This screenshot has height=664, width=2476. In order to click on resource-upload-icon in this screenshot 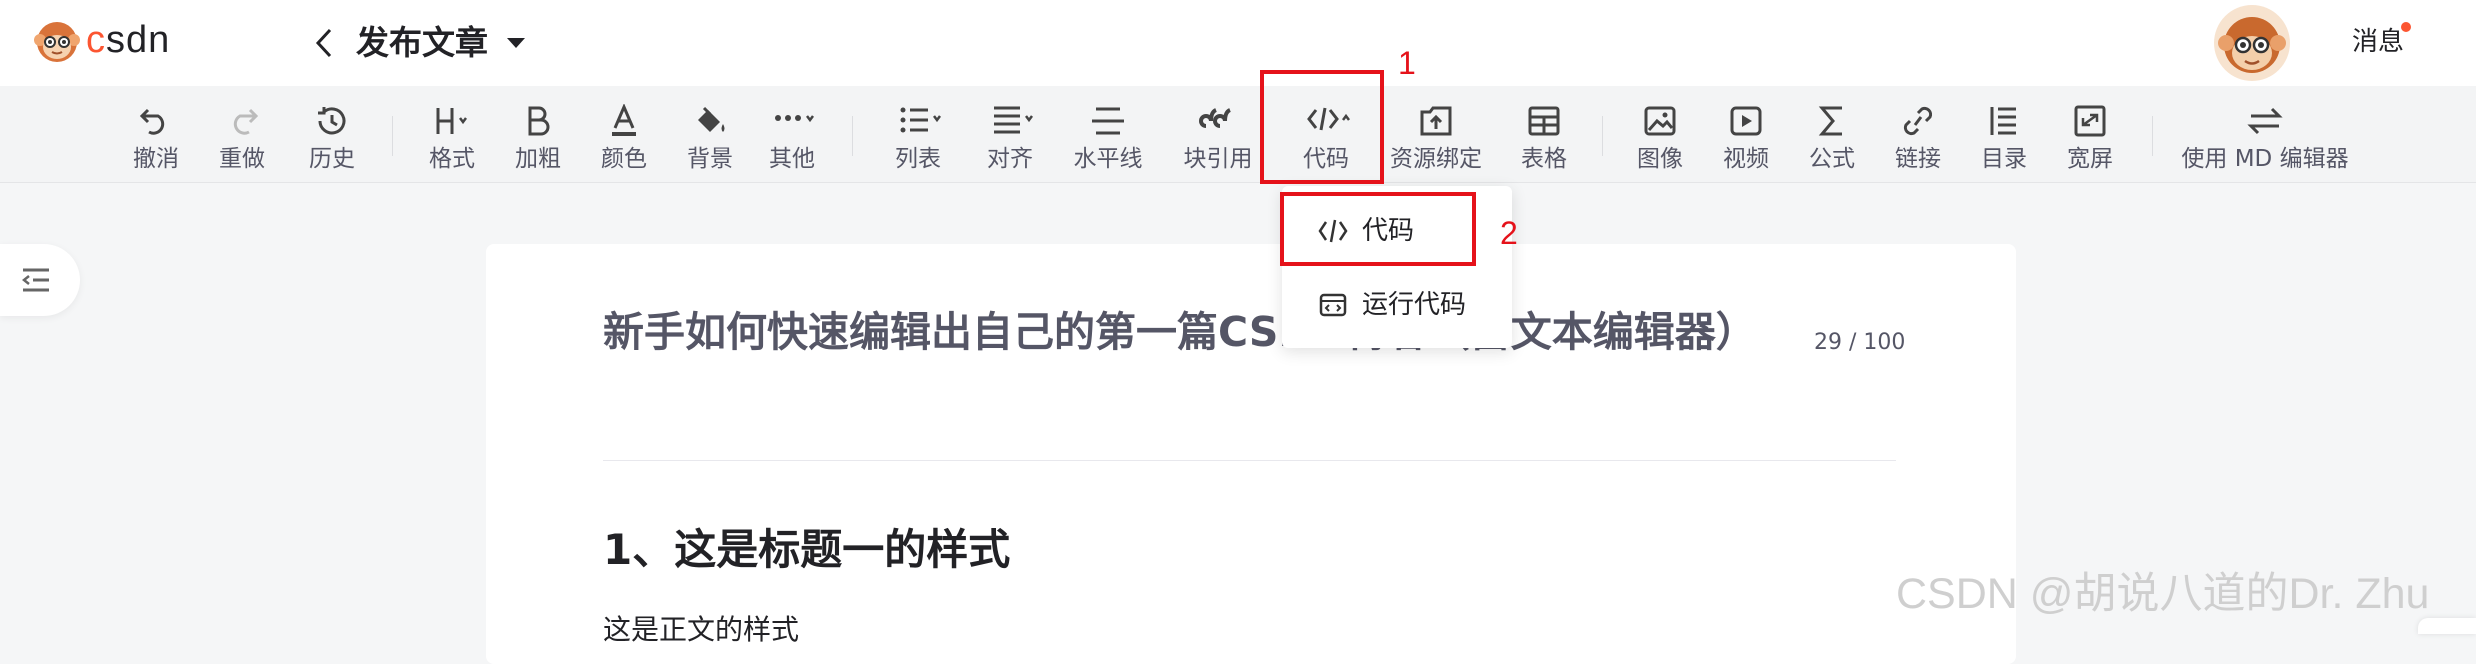, I will do `click(1436, 121)`.